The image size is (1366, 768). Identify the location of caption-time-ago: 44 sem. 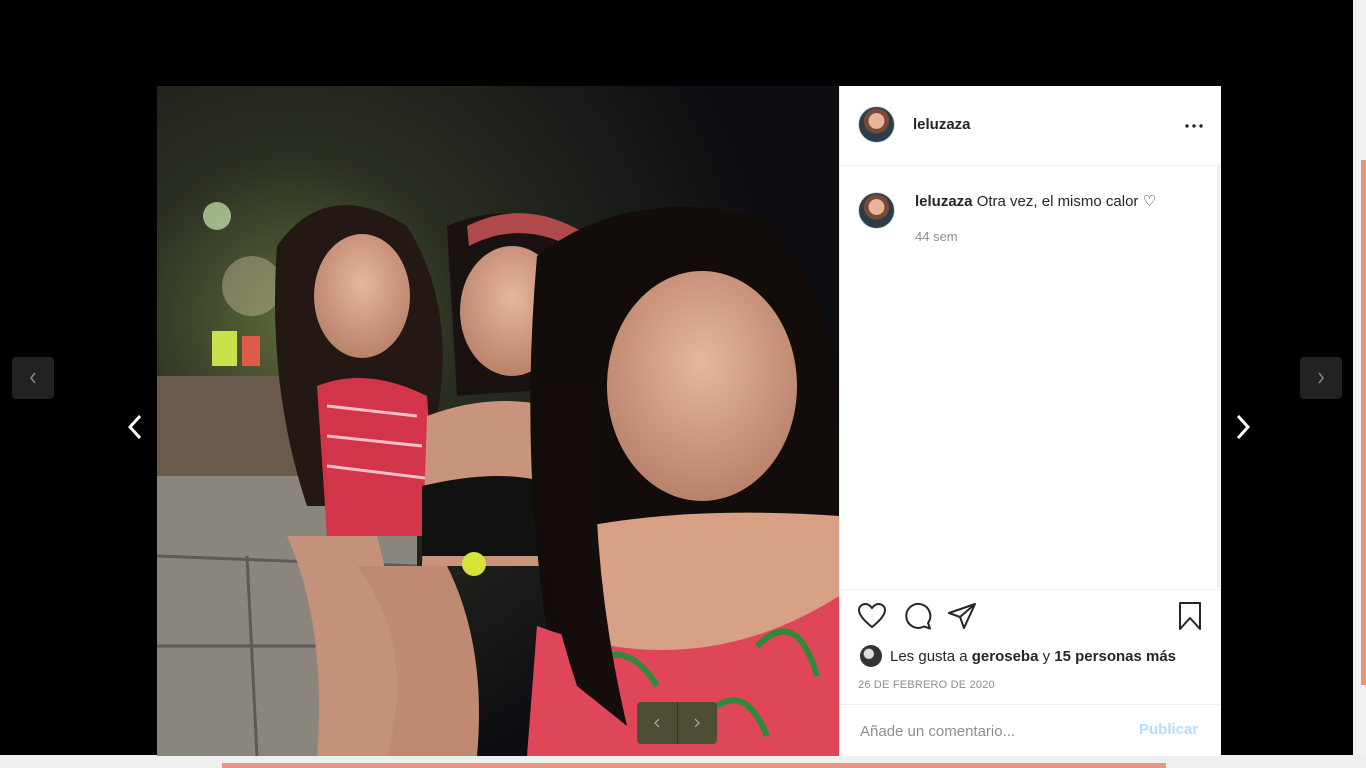
(936, 236).